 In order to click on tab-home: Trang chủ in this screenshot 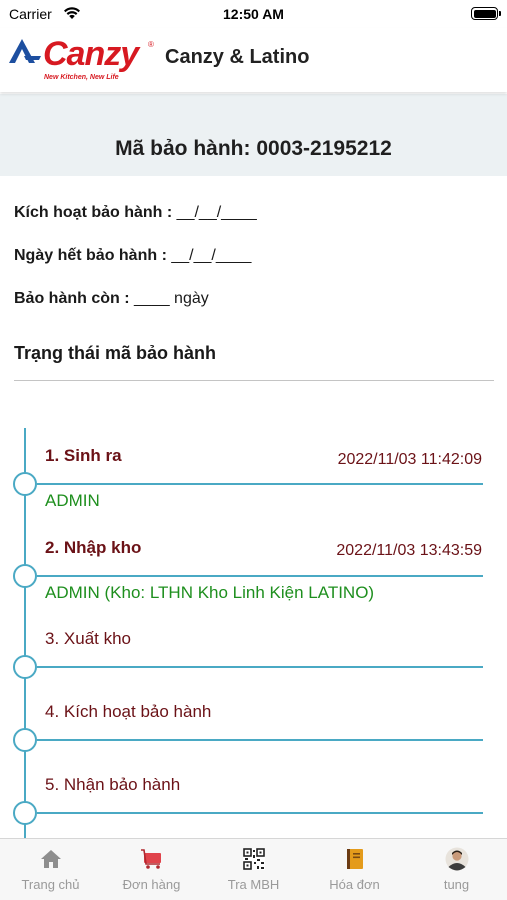, I will do `click(50, 869)`.